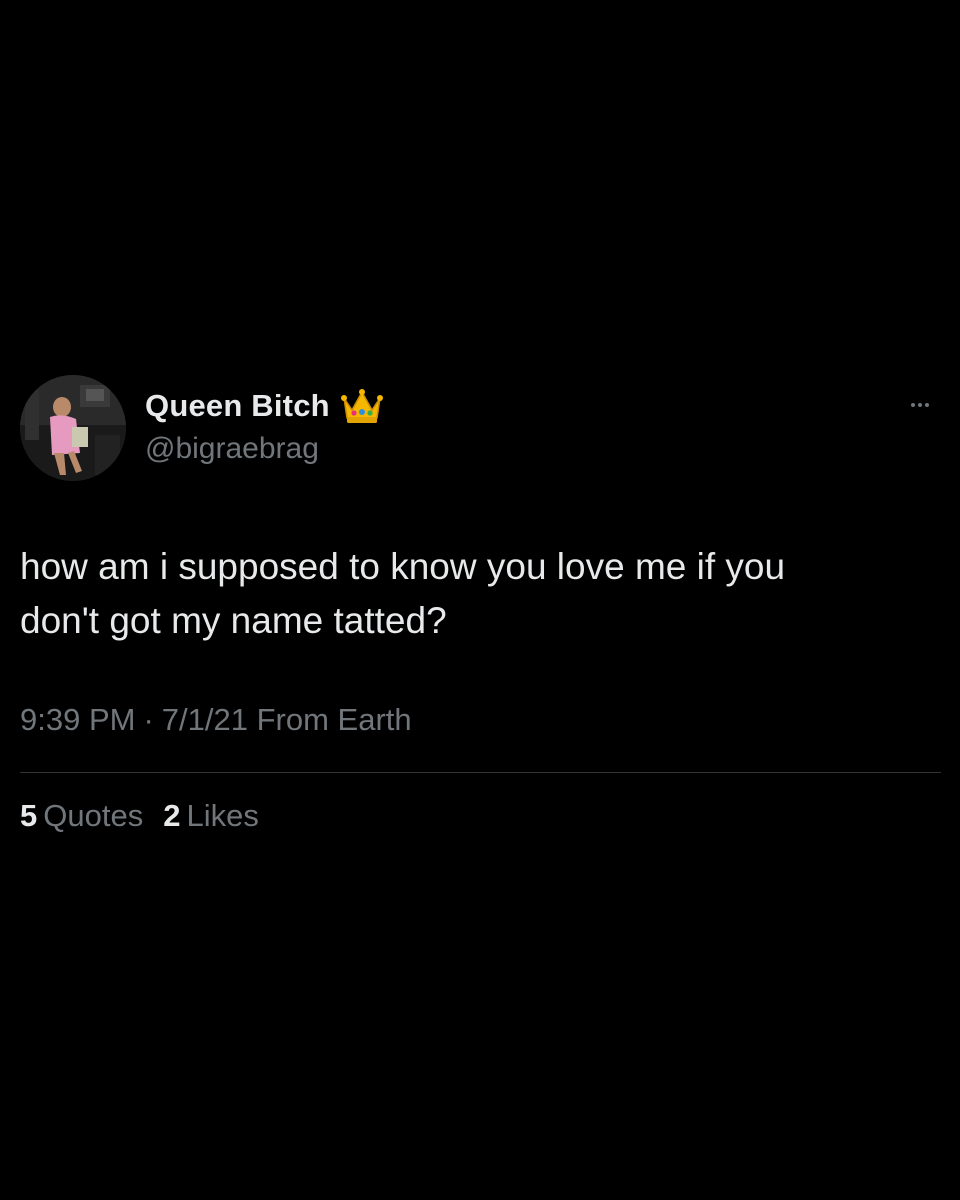 This screenshot has width=960, height=1200. What do you see at coordinates (480, 772) in the screenshot?
I see `divider` at bounding box center [480, 772].